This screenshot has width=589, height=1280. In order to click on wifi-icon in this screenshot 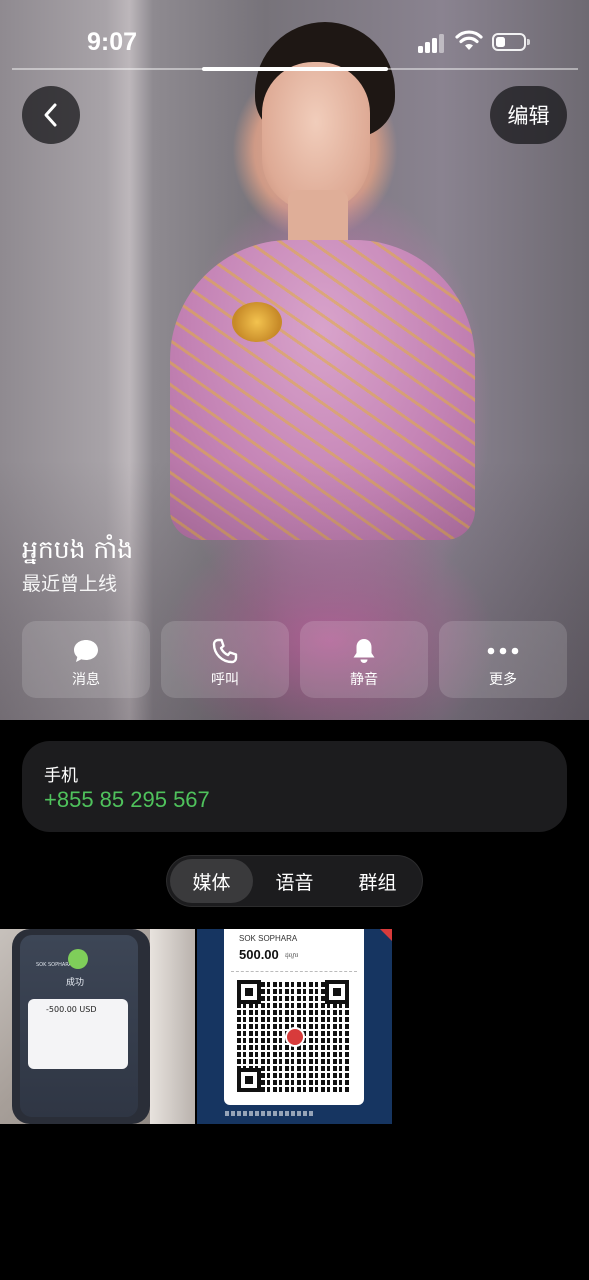, I will do `click(469, 40)`.